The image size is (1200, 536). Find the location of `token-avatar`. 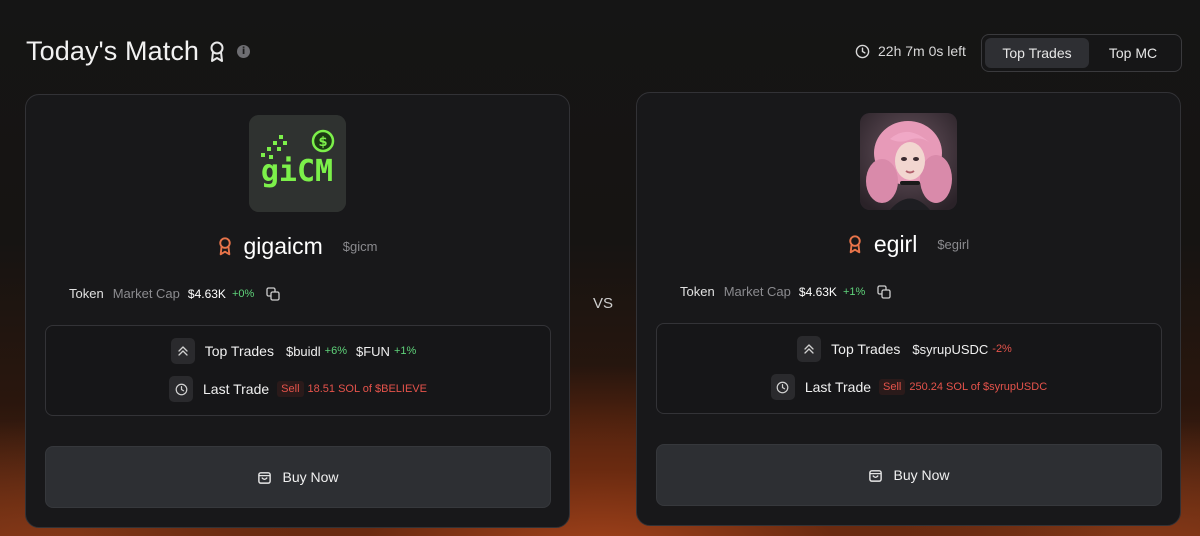

token-avatar is located at coordinates (908, 161).